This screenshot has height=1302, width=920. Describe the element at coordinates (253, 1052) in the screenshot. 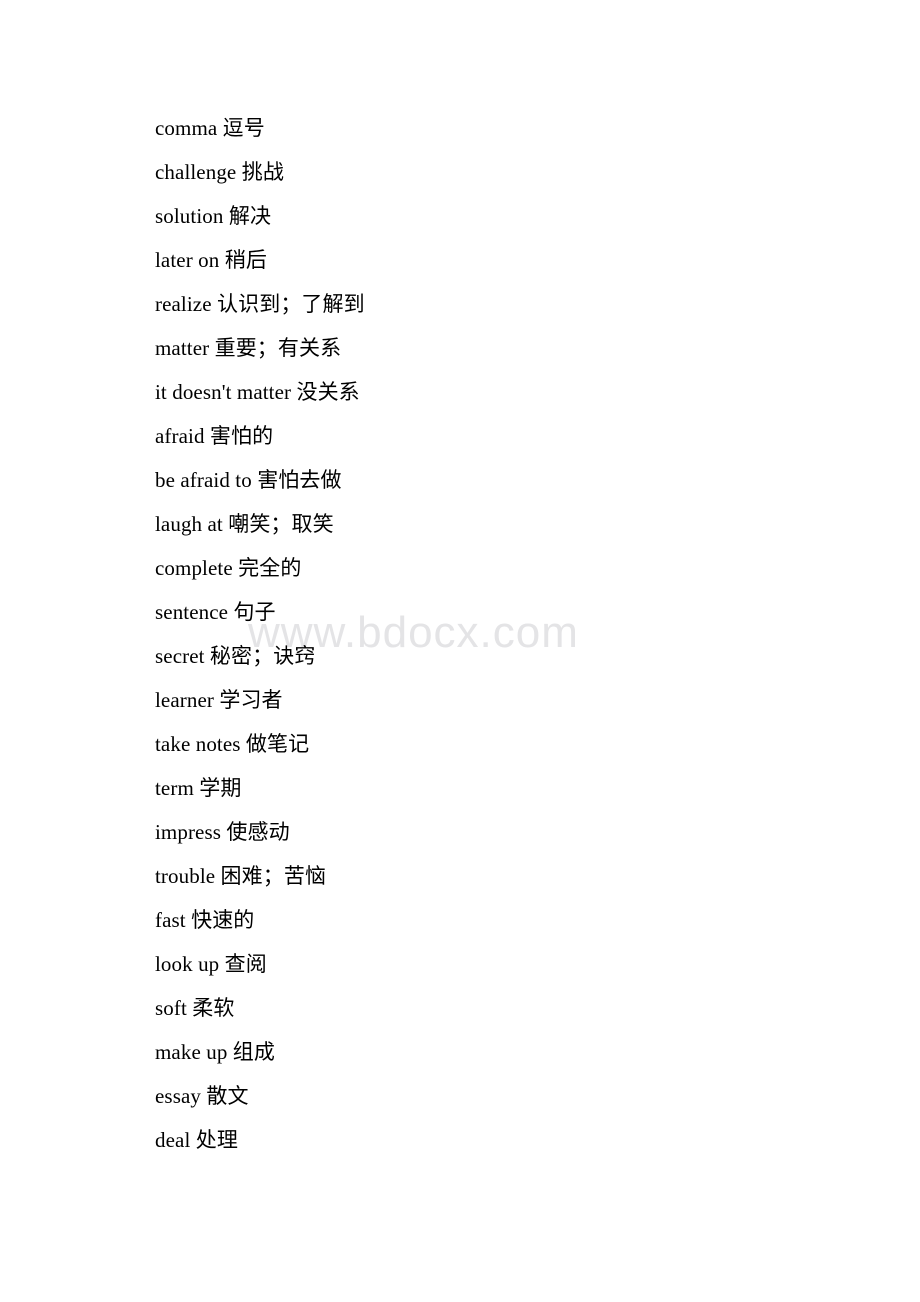

I see `vocab-gloss: 组成` at that location.